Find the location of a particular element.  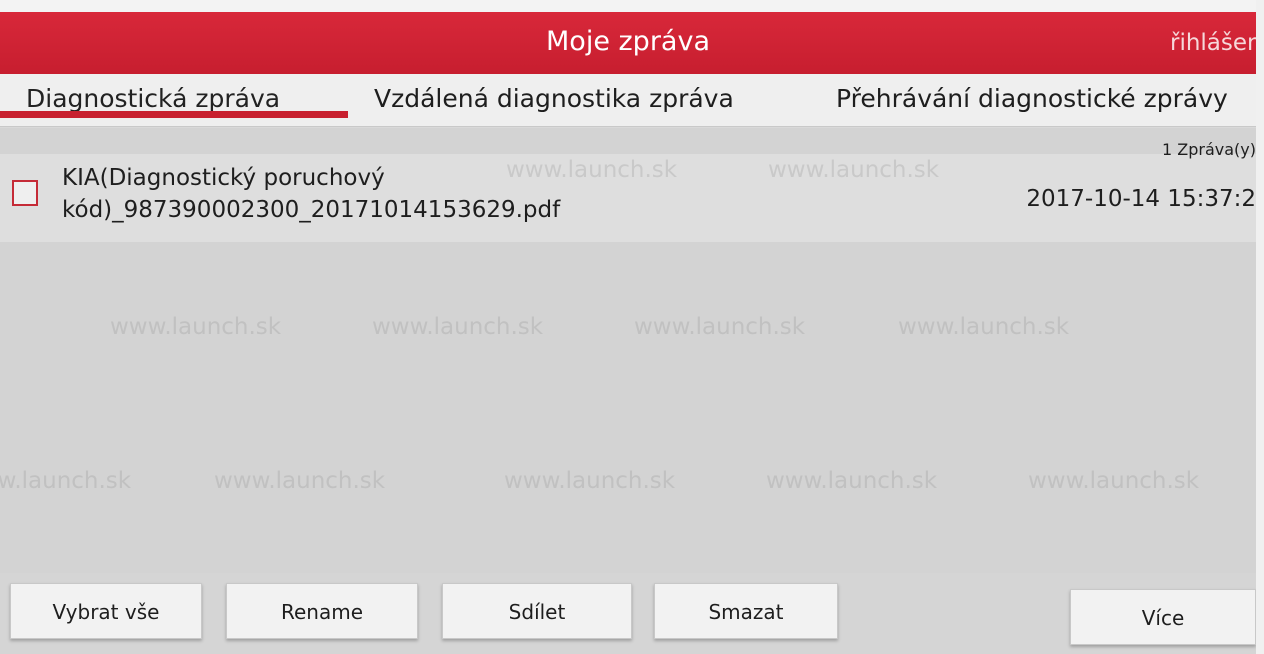

more-button: Více is located at coordinates (1163, 617).